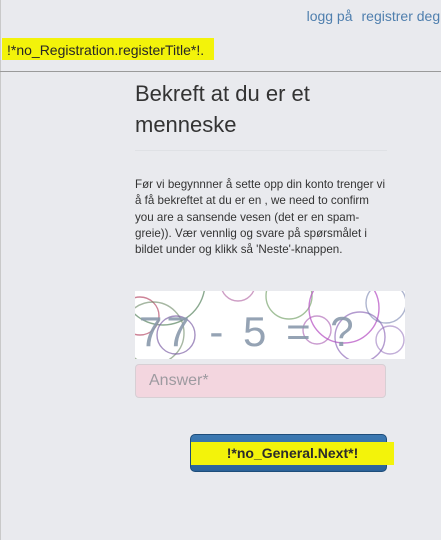 This screenshot has height=540, width=441. I want to click on top-navigation: logg på registrer deg., so click(374, 16).